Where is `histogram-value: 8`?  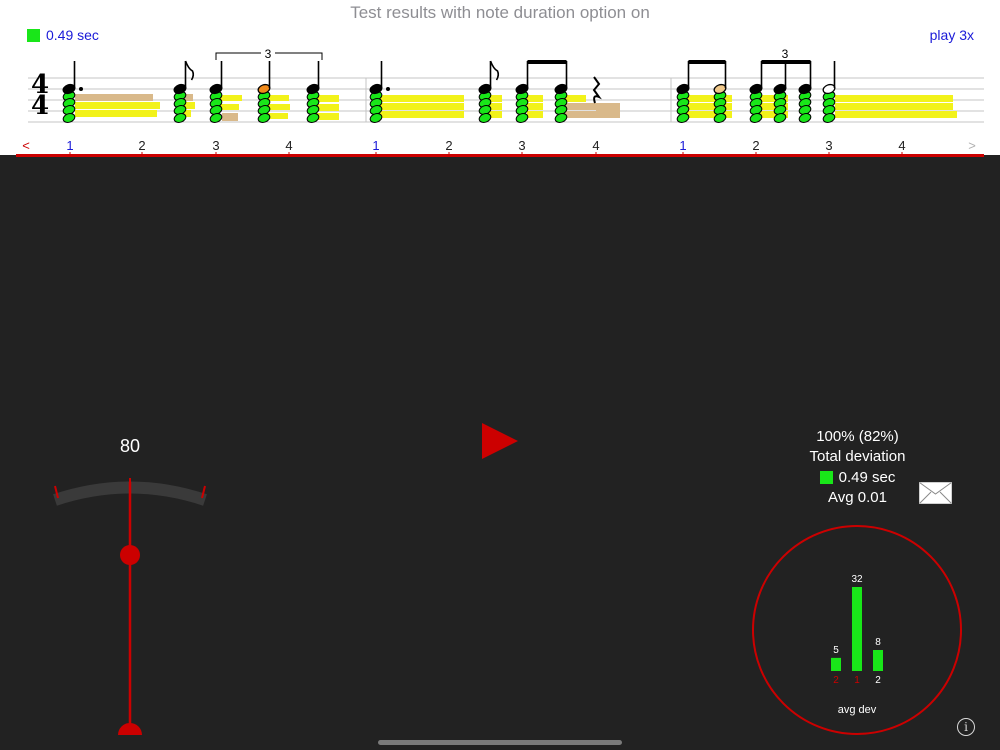
histogram-value: 8 is located at coordinates (878, 642).